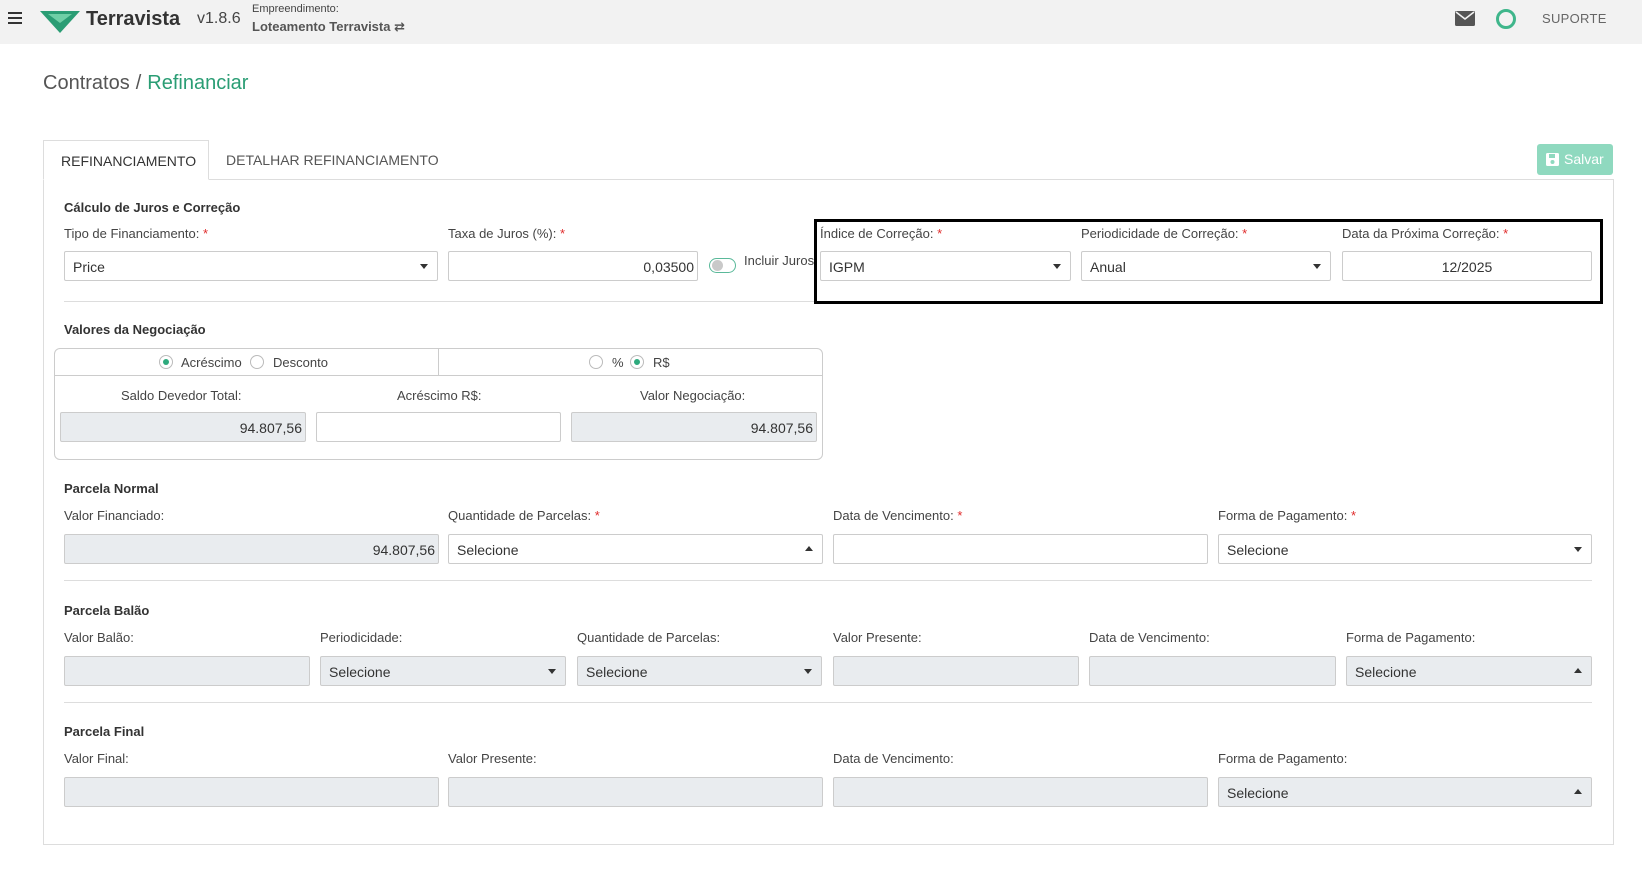 This screenshot has width=1642, height=874. Describe the element at coordinates (1411, 637) in the screenshot. I see `forma-pagamento-balao-label: Forma de Pagamento:` at that location.